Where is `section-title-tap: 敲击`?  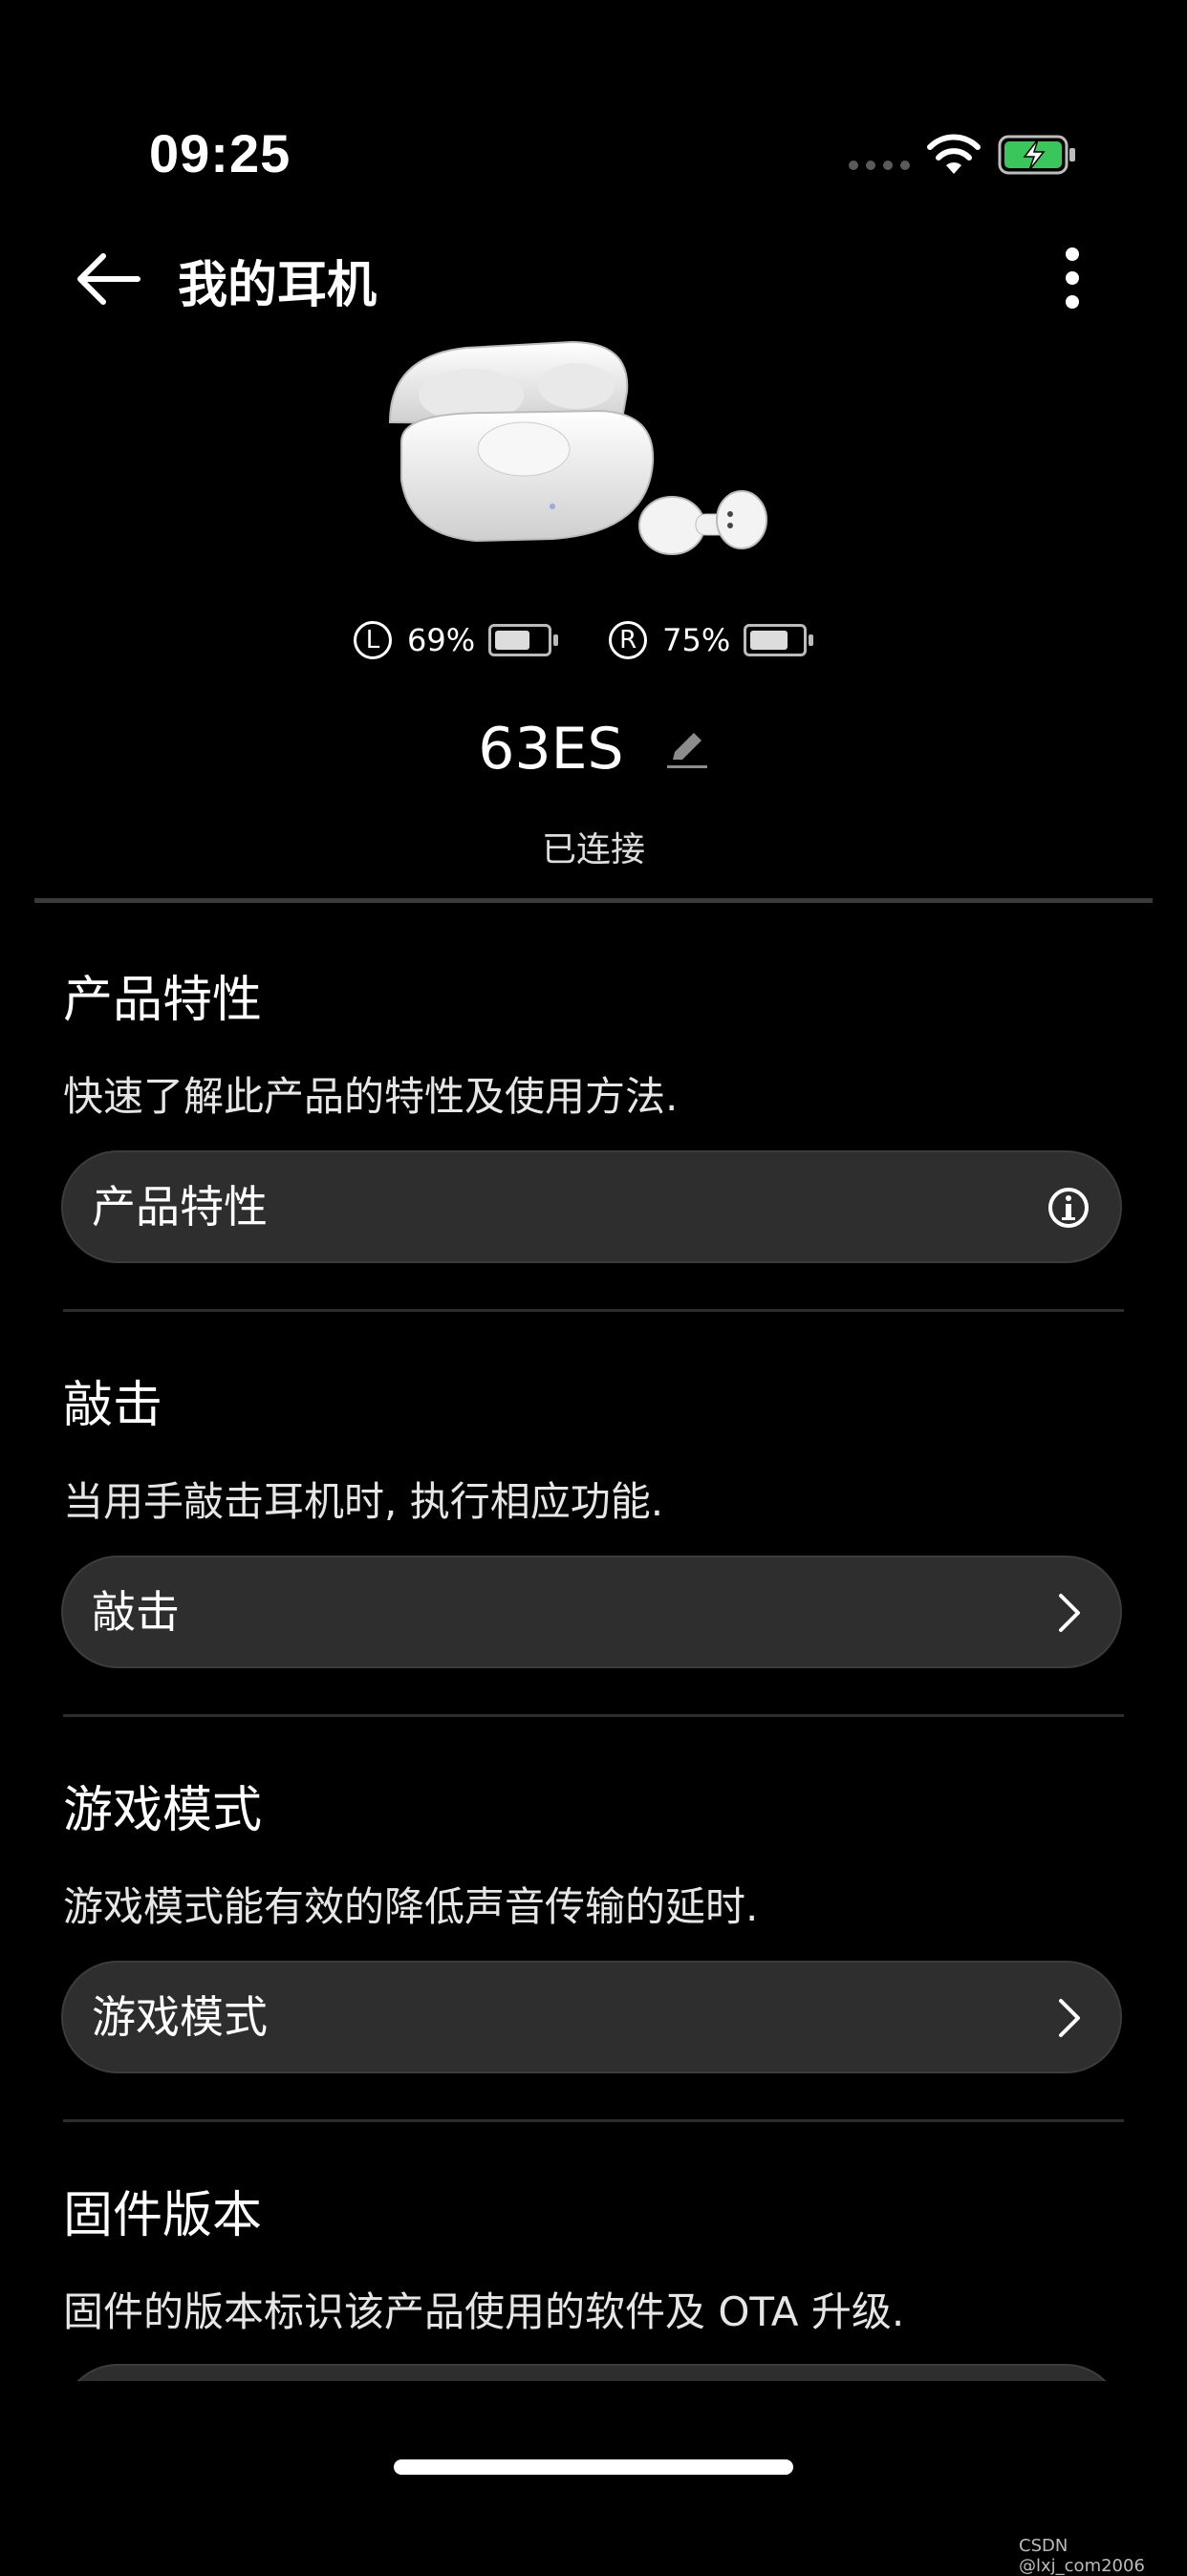 section-title-tap: 敲击 is located at coordinates (113, 1405).